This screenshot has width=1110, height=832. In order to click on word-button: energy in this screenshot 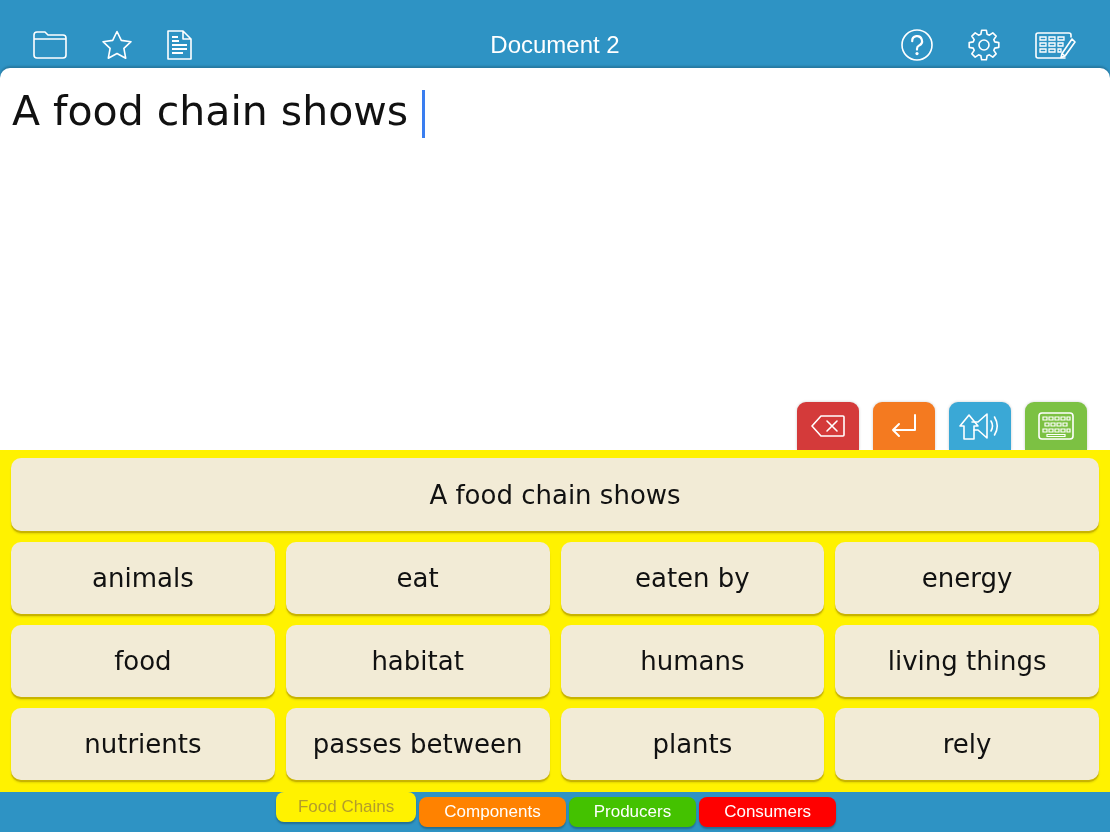, I will do `click(967, 578)`.